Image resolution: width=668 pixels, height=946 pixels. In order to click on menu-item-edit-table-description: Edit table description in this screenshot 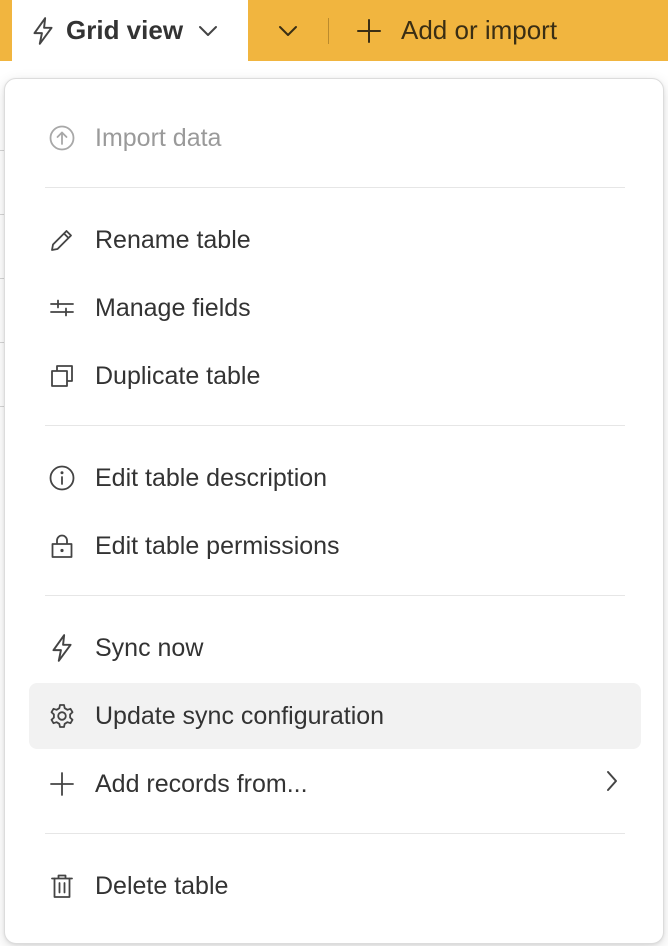, I will do `click(335, 478)`.